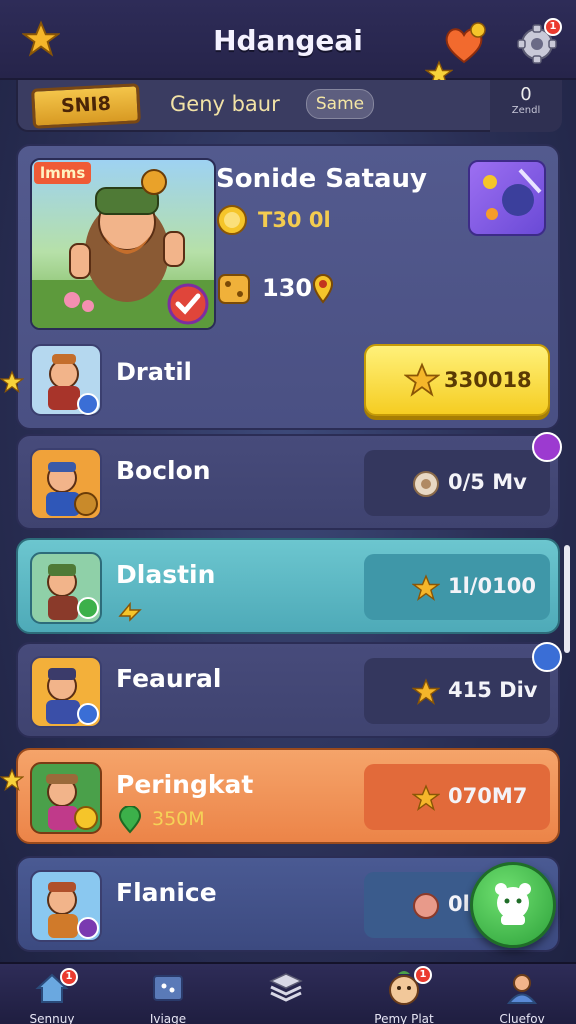  I want to click on featured-coins: T30 0l, so click(294, 220).